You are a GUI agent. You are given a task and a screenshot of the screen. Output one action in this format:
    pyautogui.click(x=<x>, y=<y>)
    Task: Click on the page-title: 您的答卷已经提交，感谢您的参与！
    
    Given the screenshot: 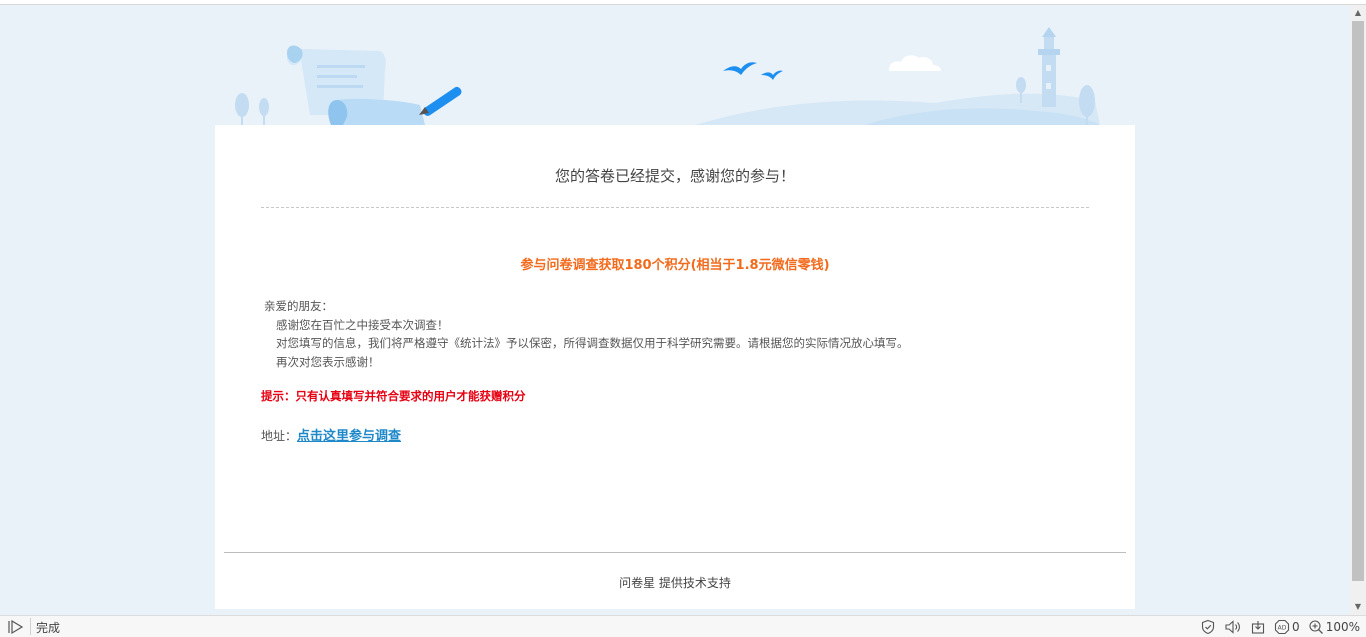 What is the action you would take?
    pyautogui.click(x=674, y=176)
    